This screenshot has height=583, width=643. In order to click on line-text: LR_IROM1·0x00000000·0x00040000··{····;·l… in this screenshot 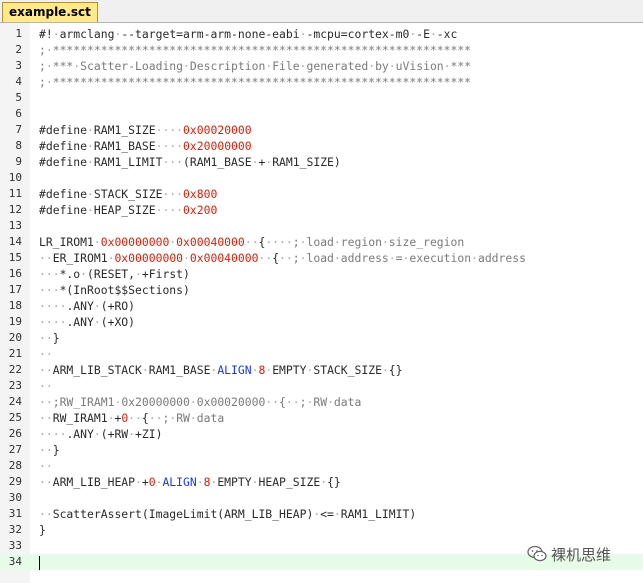, I will do `click(252, 242)`.